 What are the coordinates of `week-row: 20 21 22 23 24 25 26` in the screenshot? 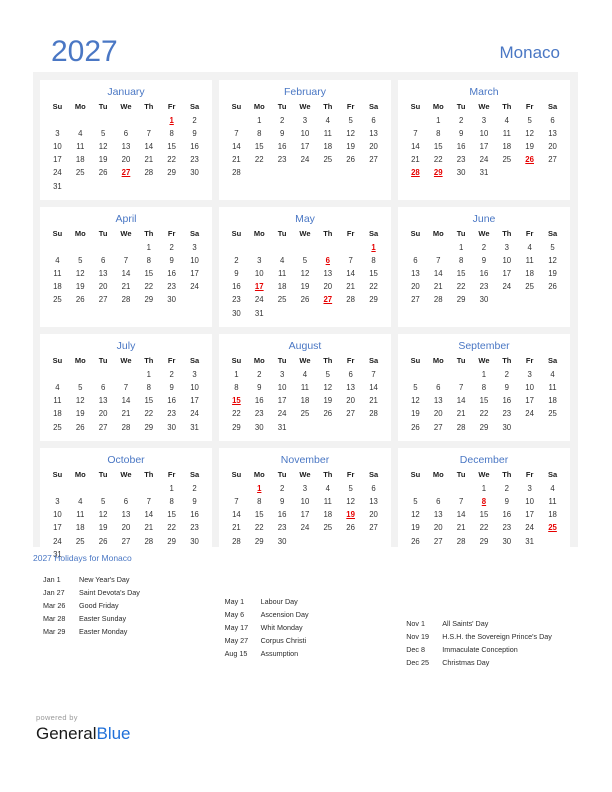 It's located at (484, 287).